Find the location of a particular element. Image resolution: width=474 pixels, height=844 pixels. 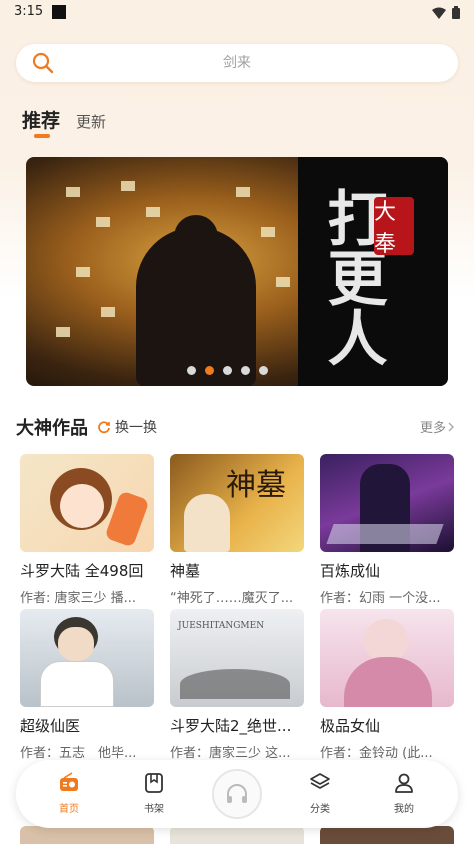

banner-seal: 大奉 is located at coordinates (394, 227).